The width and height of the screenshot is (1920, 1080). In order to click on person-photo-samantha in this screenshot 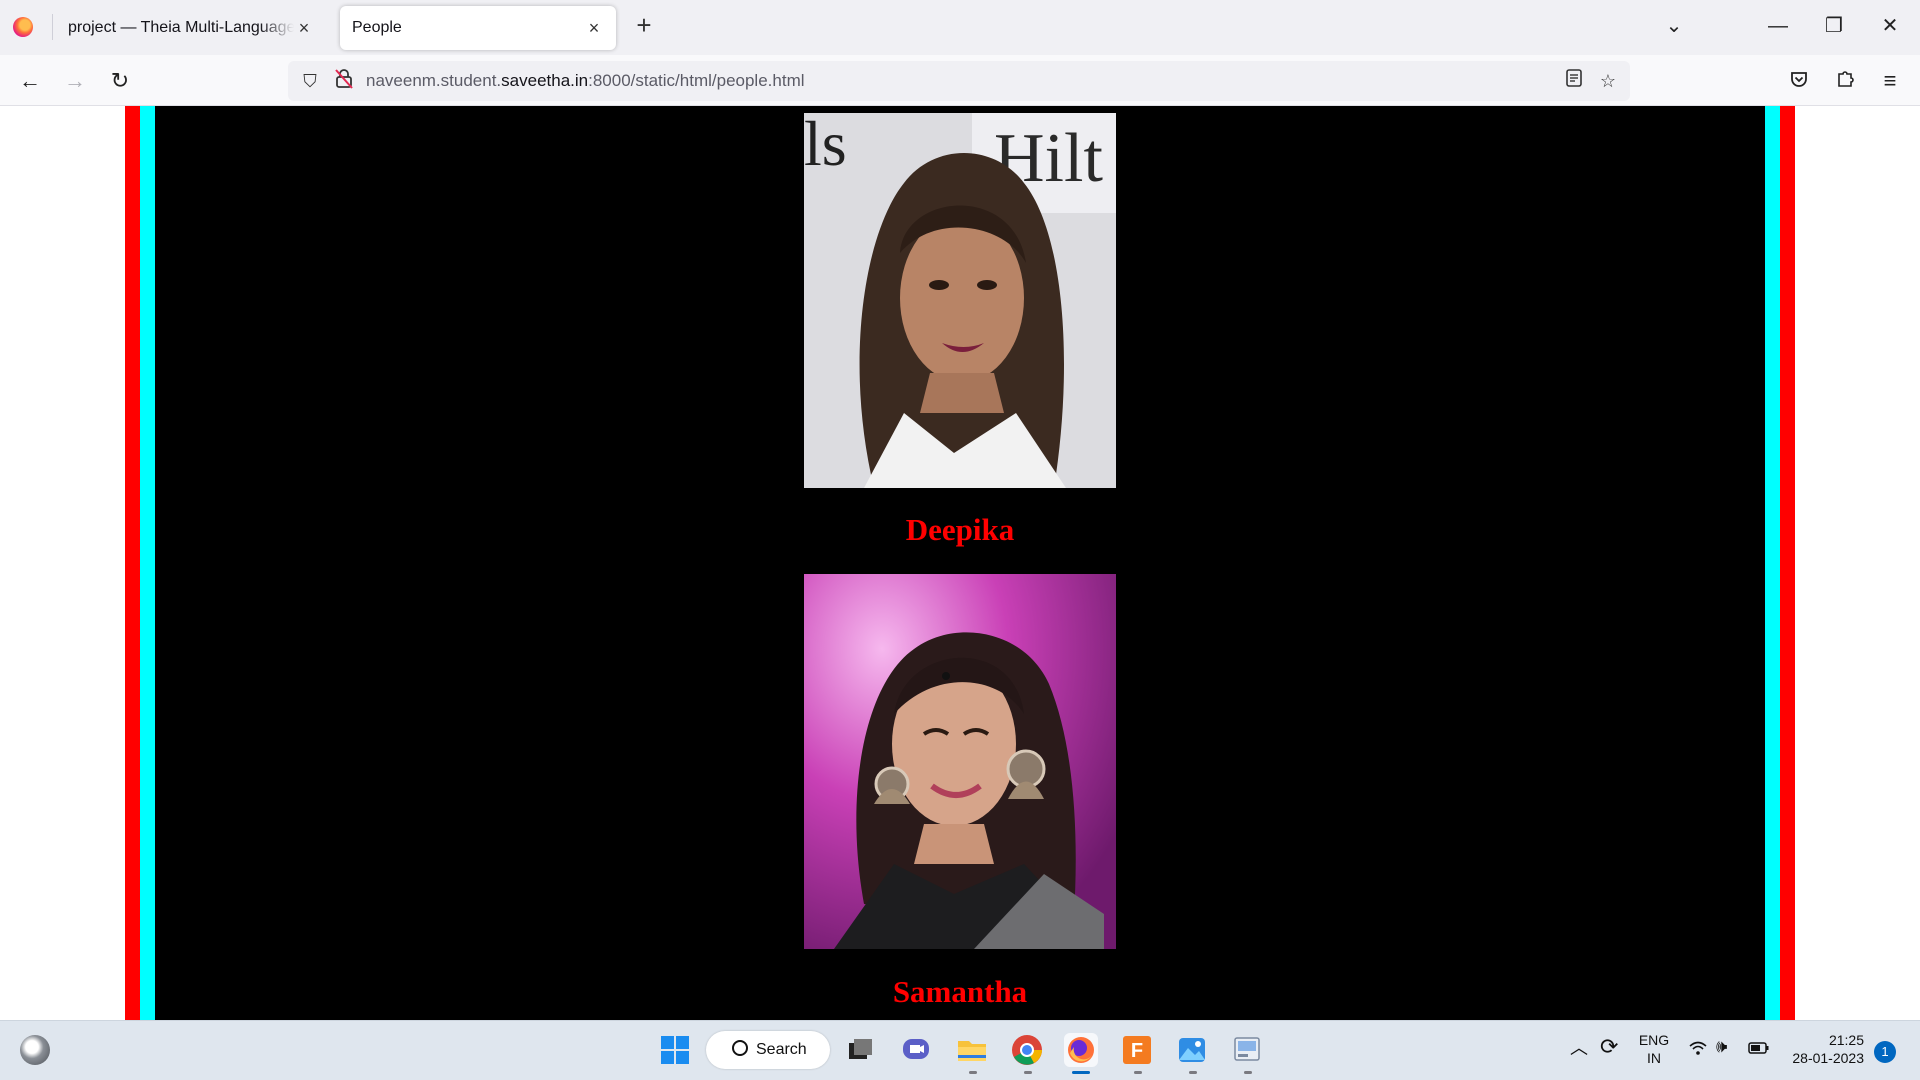, I will do `click(960, 761)`.